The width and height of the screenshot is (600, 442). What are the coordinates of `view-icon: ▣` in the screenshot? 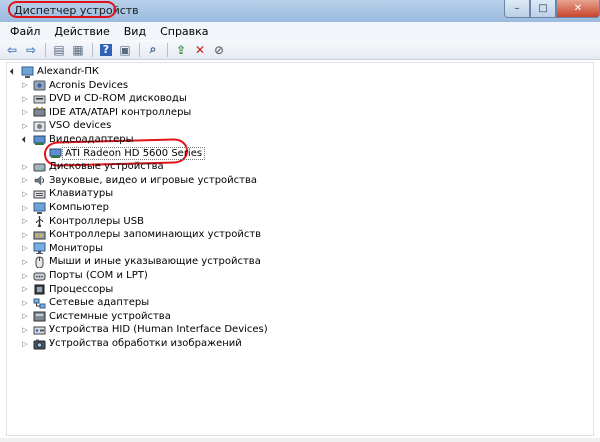 It's located at (125, 49).